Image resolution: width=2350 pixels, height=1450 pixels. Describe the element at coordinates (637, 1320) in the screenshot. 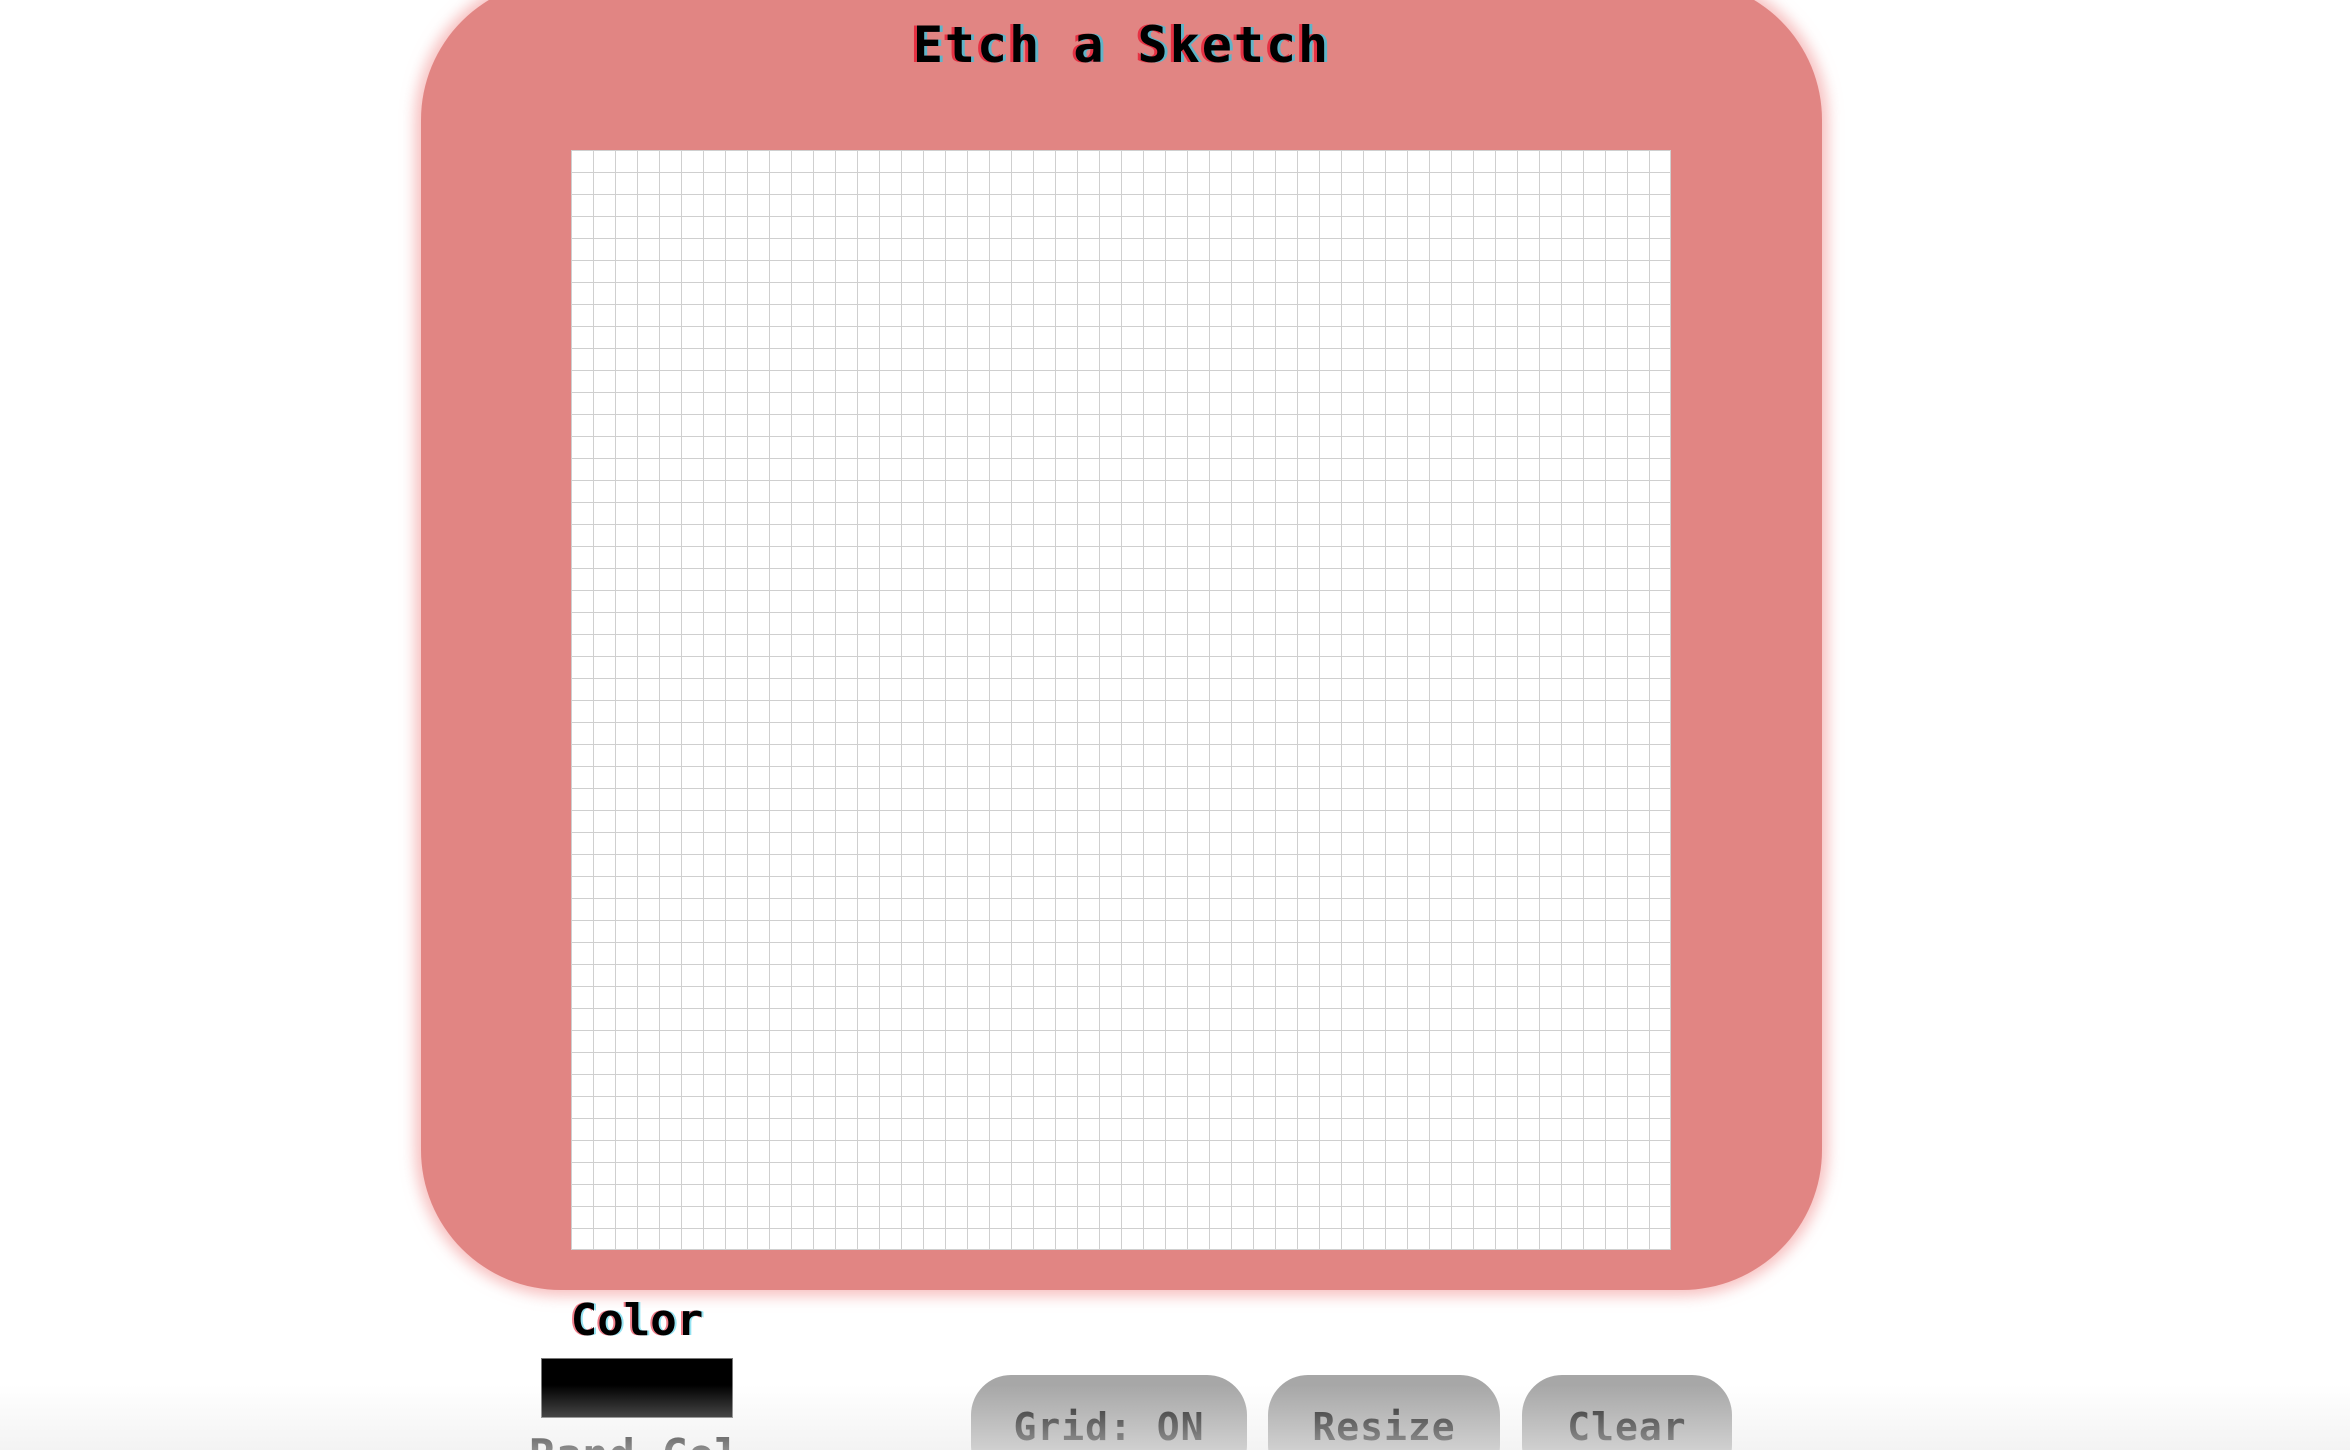

I see `color-label: Color` at that location.